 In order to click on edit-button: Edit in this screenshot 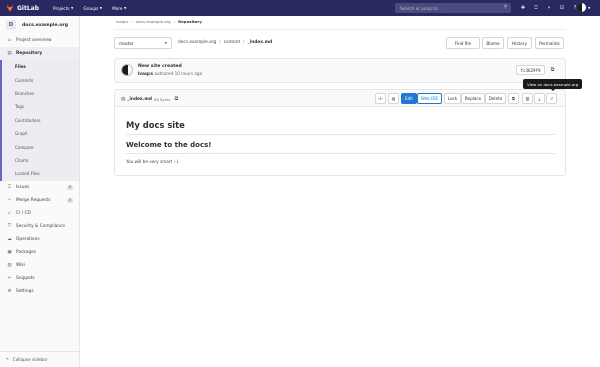, I will do `click(409, 98)`.